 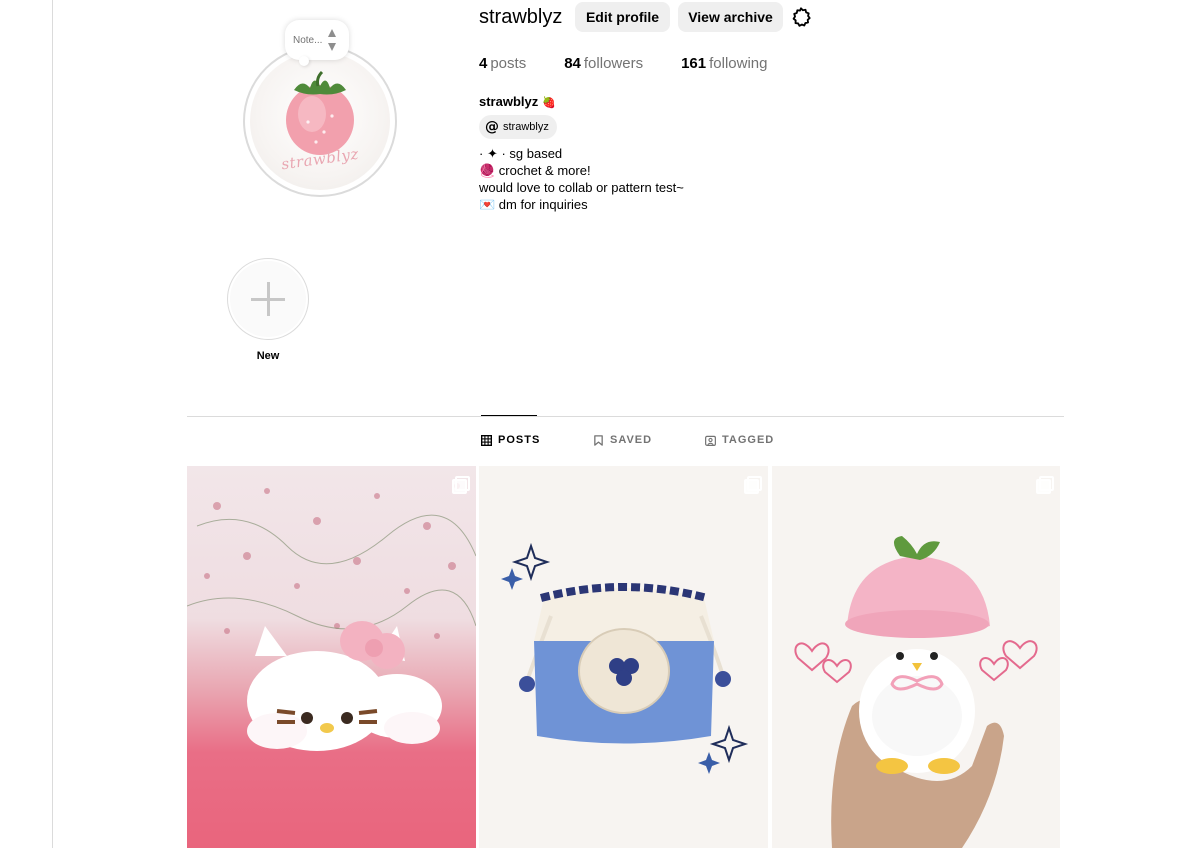 I want to click on tab-tagged-label: TAGGED, so click(x=748, y=440).